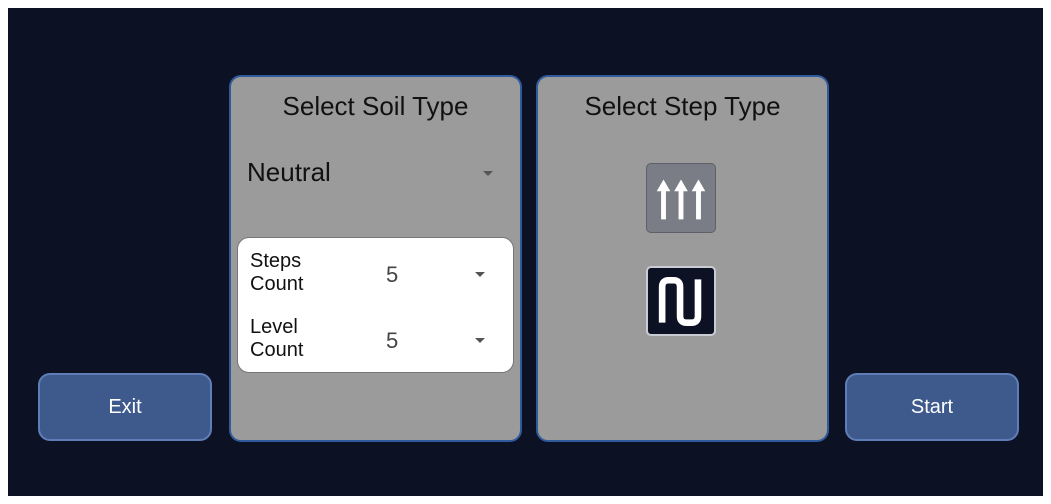  Describe the element at coordinates (289, 172) in the screenshot. I see `soil-type-value: Neutral` at that location.